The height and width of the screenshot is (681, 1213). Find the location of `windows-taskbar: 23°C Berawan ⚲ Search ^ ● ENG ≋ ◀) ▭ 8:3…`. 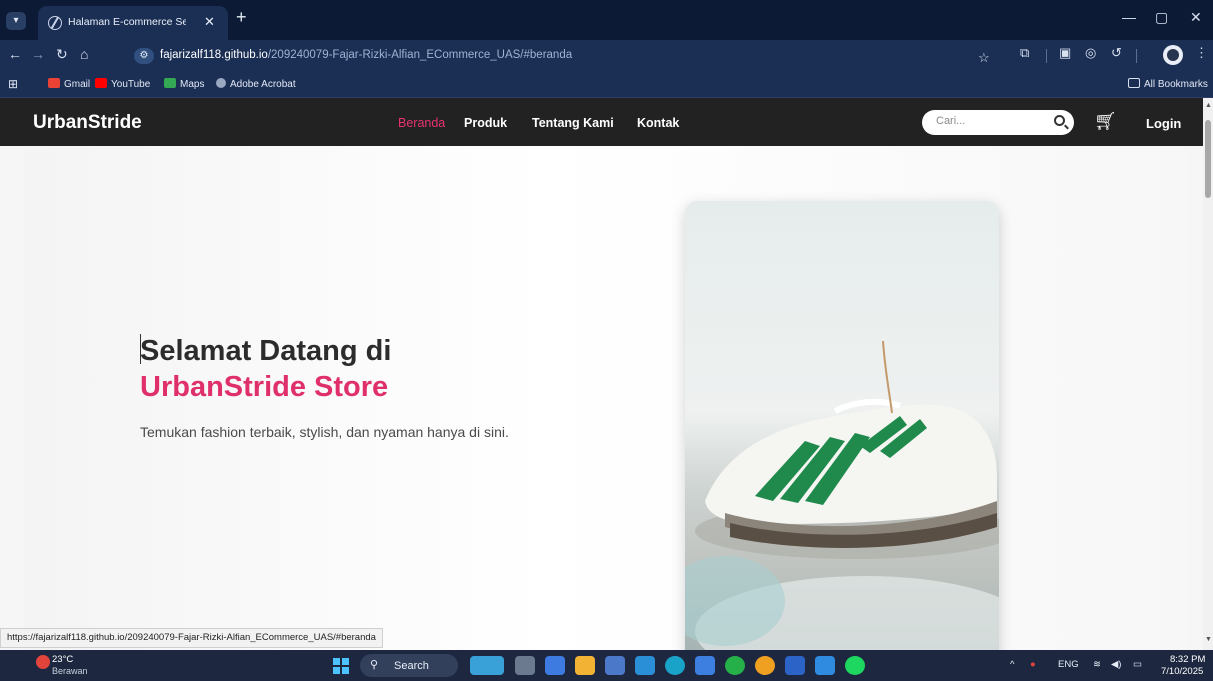

windows-taskbar: 23°C Berawan ⚲ Search ^ ● ENG ≋ ◀) ▭ 8:3… is located at coordinates (606, 665).